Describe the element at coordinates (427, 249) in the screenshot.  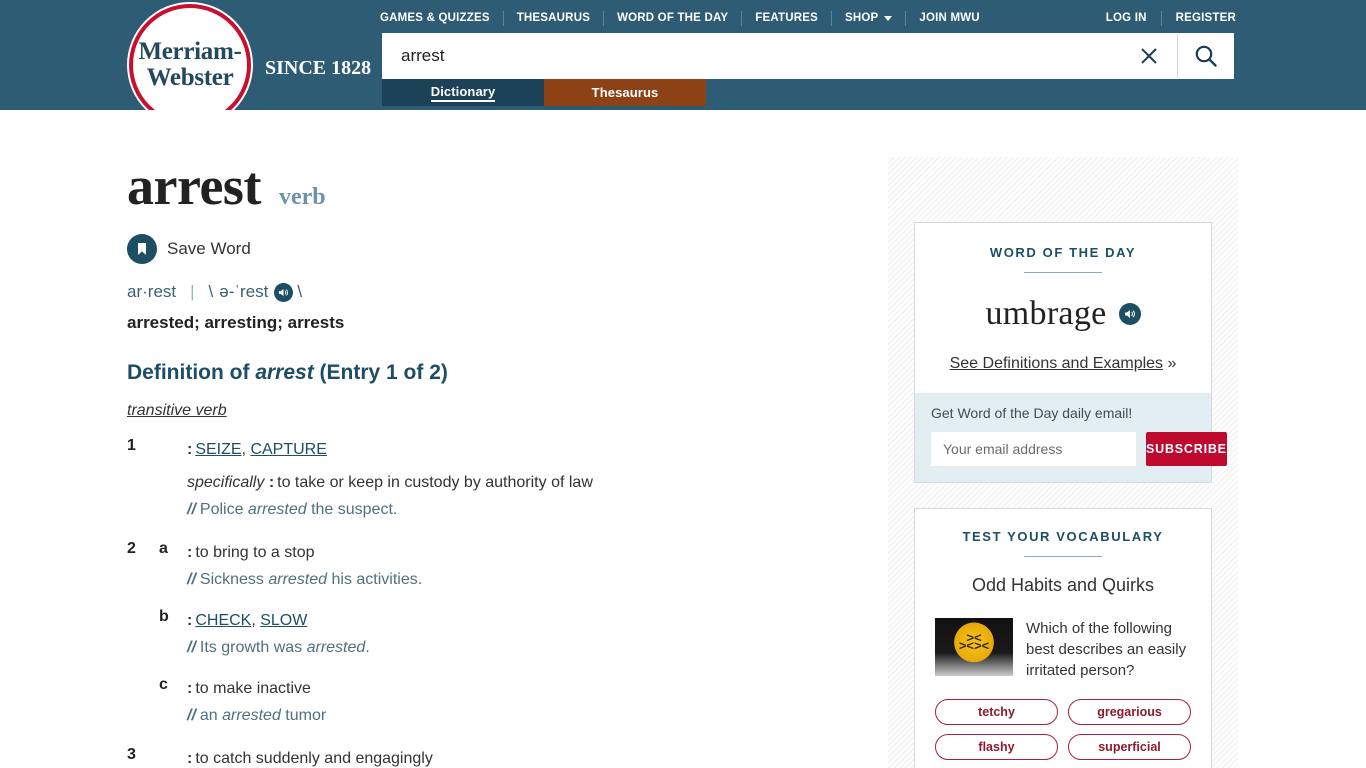
I see `save-word-button: Save Word` at that location.